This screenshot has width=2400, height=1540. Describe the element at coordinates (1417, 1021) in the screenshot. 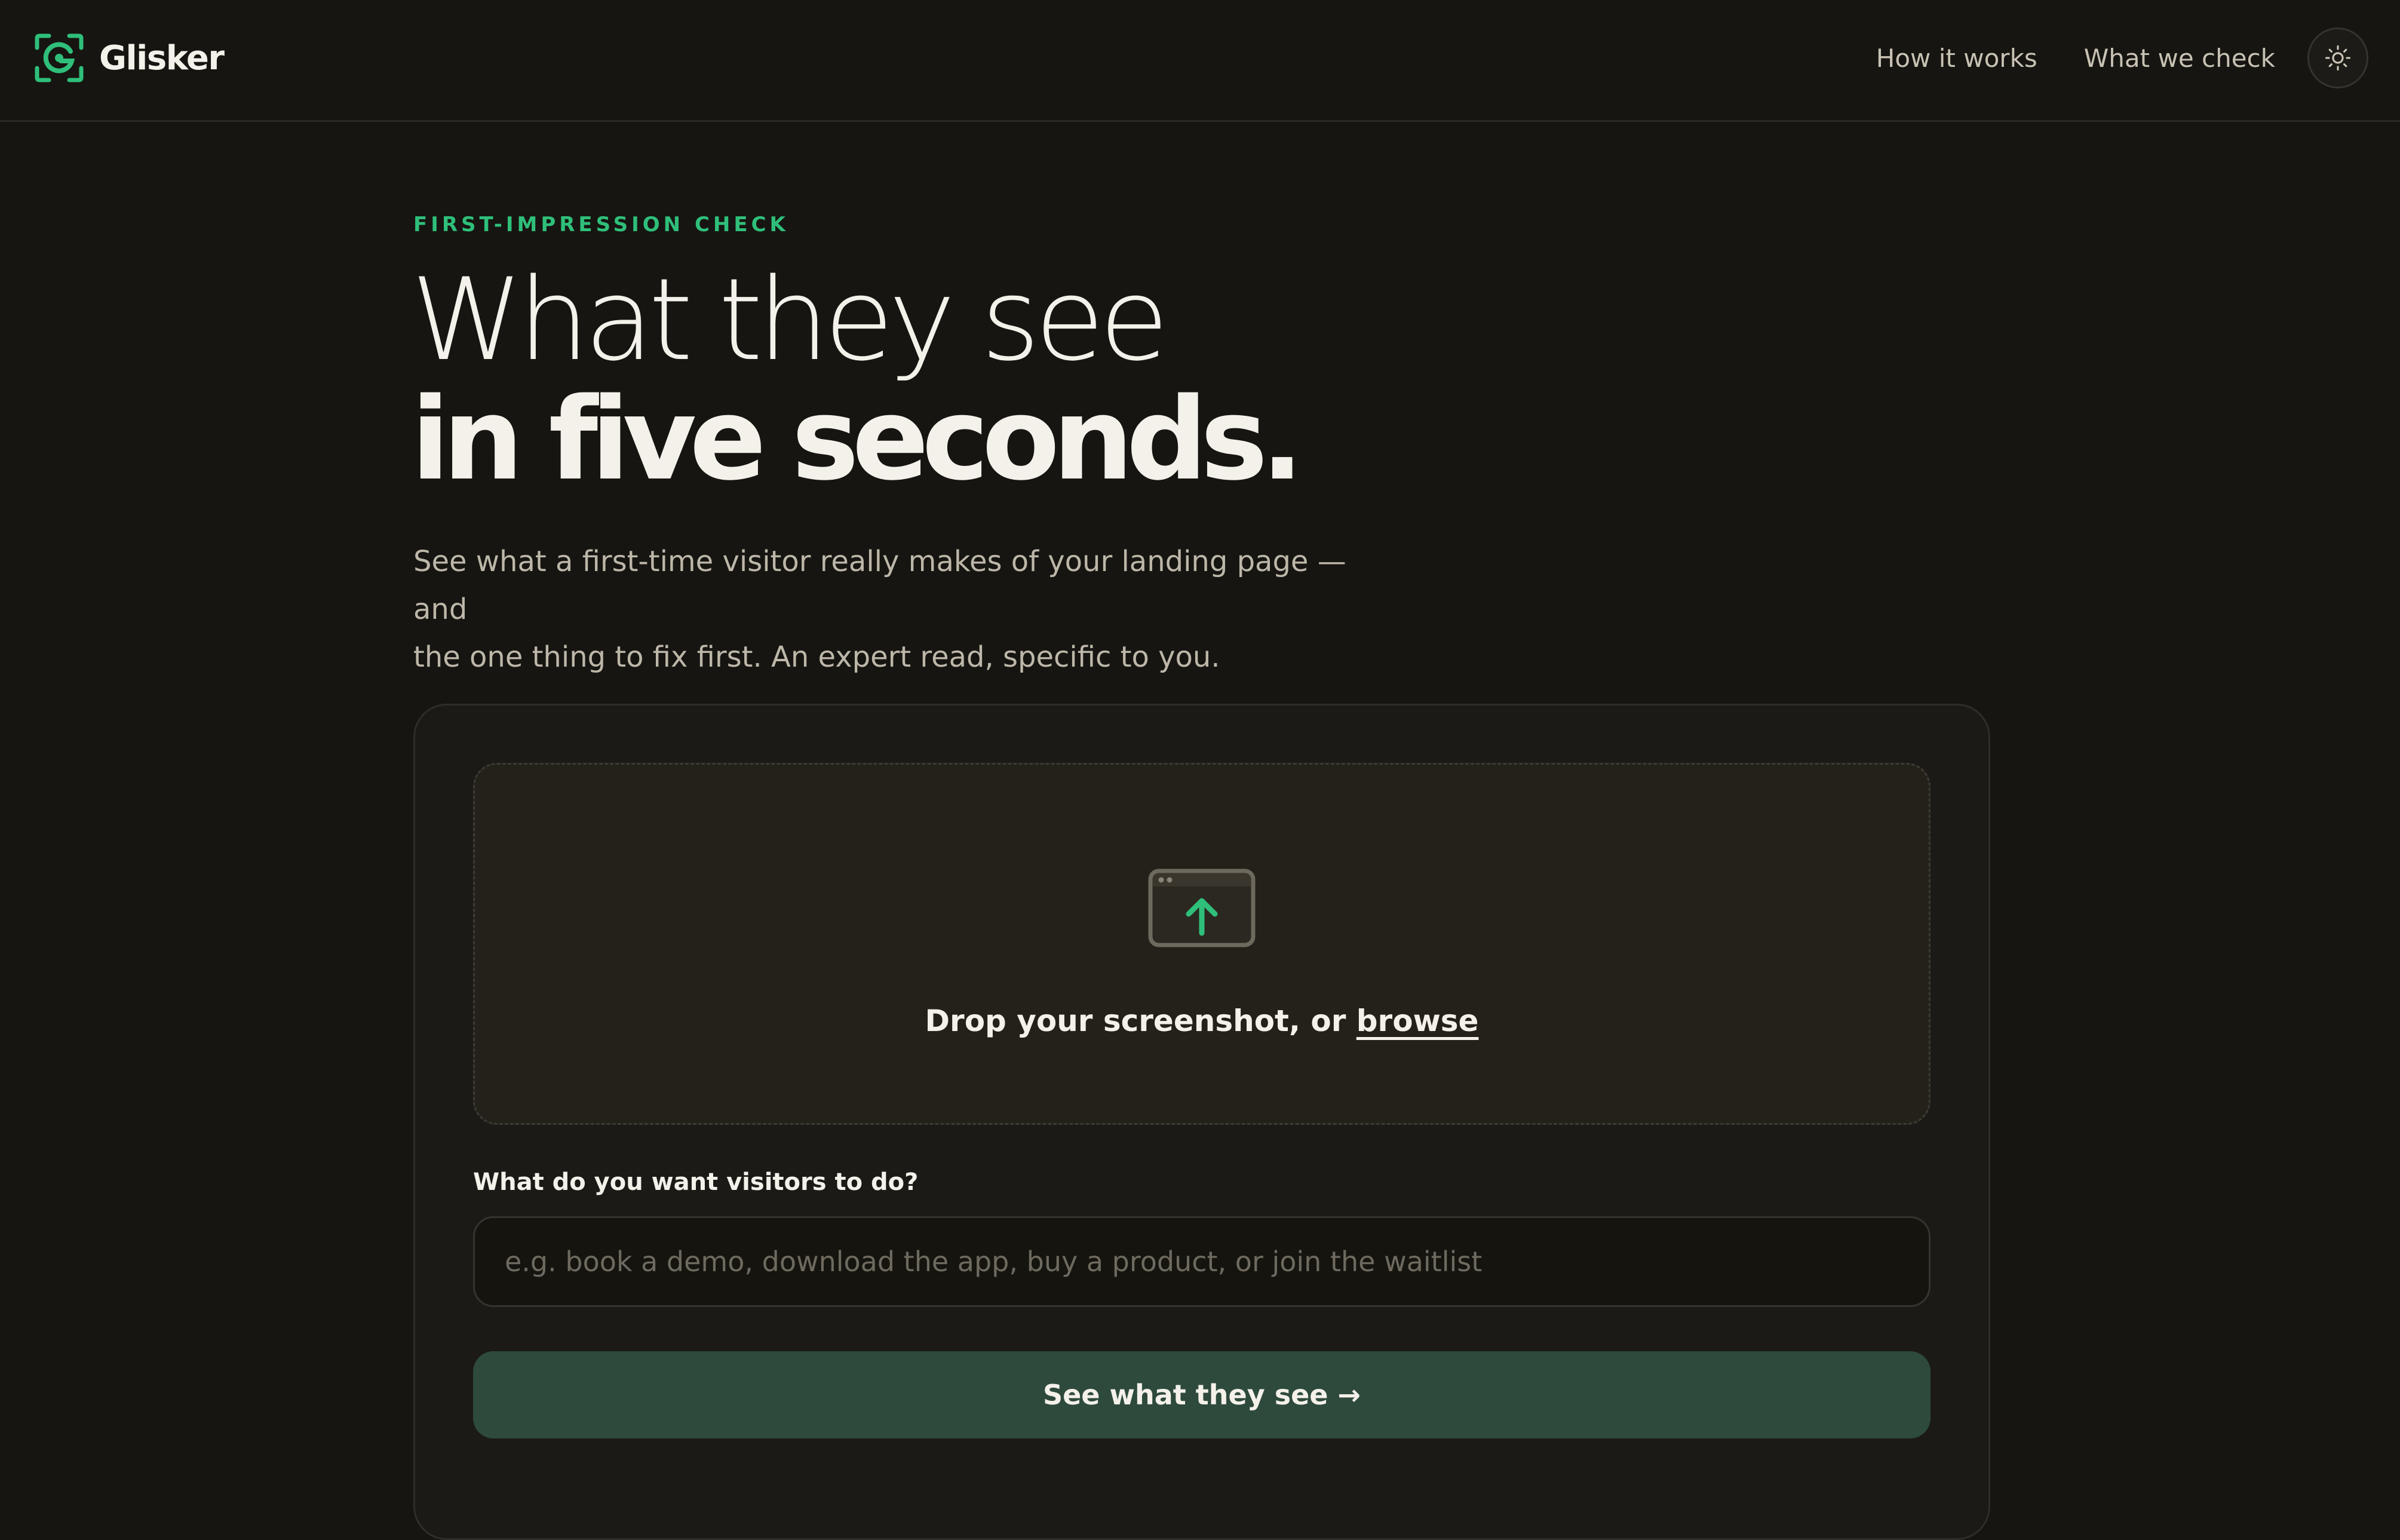

I see `browse-link: browse` at that location.